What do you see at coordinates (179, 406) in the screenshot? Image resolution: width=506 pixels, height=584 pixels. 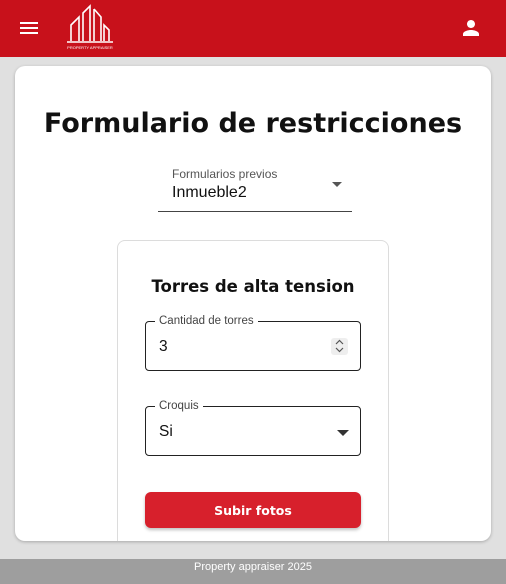 I see `sketch-label: Croquis` at bounding box center [179, 406].